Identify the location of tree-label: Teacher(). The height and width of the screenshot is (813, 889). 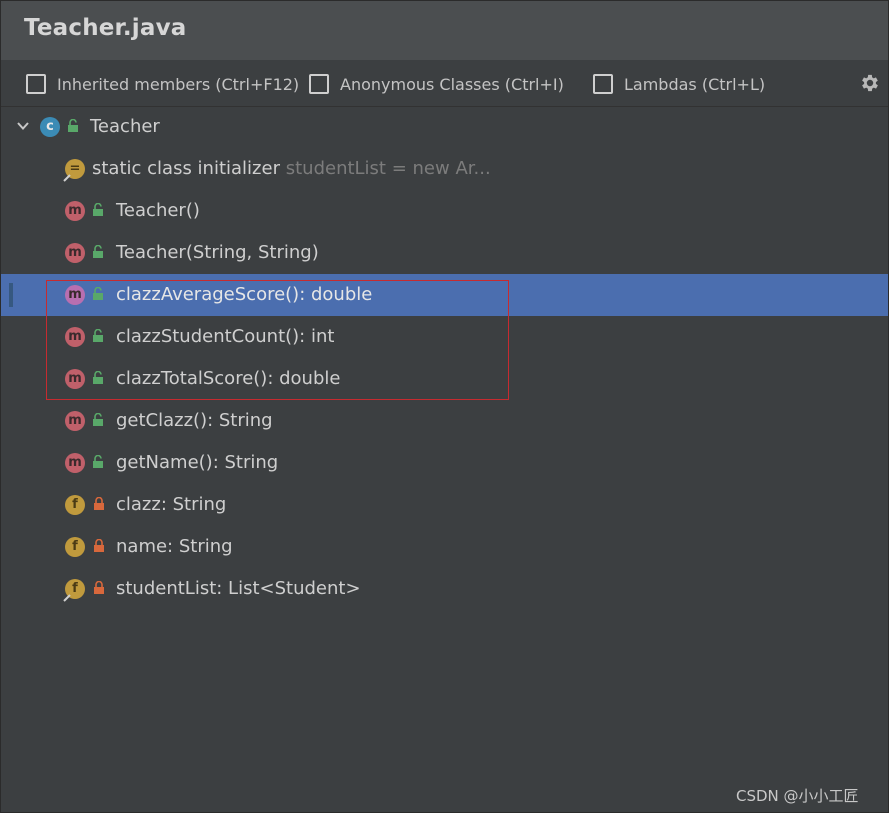
(158, 210).